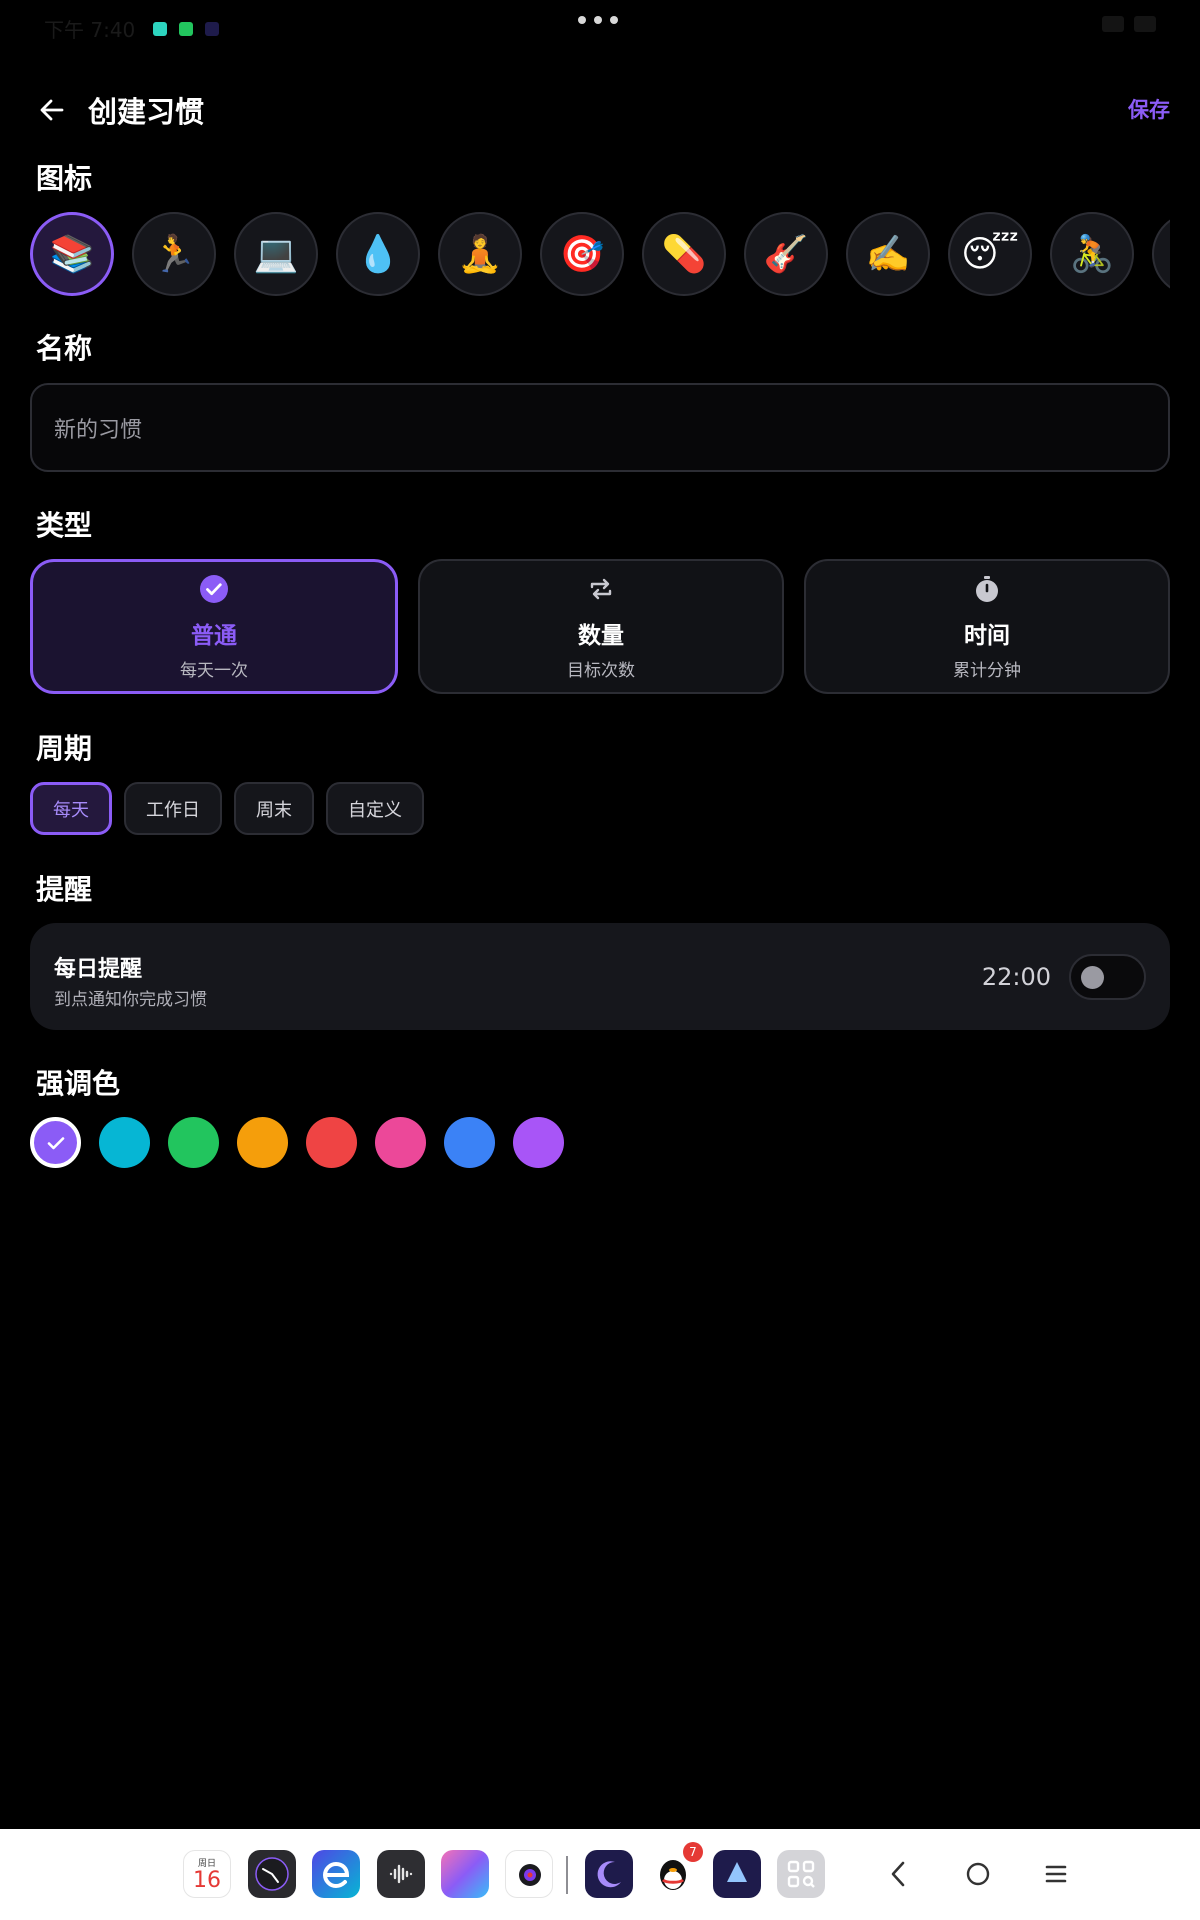 The image size is (1200, 1920). I want to click on running-icon: 🏃, so click(174, 254).